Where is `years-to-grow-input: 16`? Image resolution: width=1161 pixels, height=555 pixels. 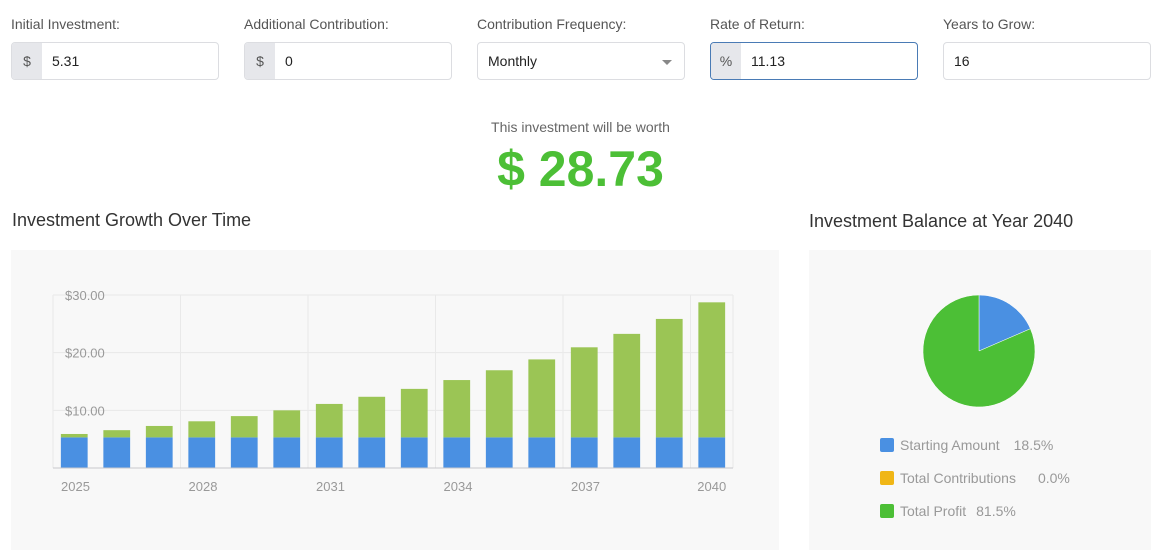
years-to-grow-input: 16 is located at coordinates (1047, 61).